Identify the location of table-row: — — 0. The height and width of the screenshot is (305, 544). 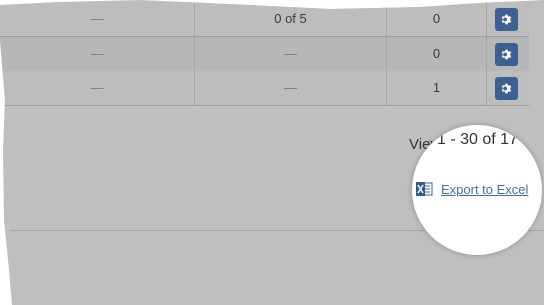
(264, 54).